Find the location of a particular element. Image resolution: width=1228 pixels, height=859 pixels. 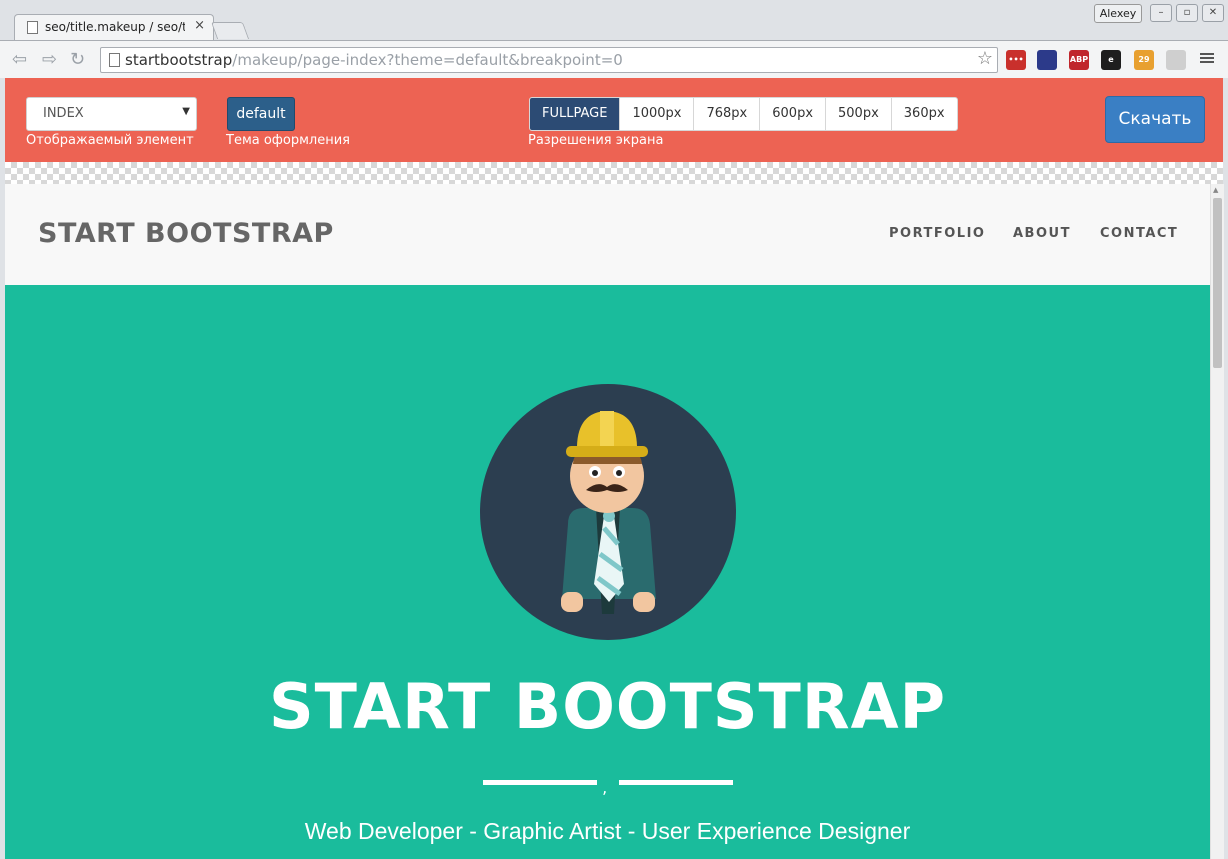

site-navbar: START BOOTSTRAP PORTFOLIO ABOUT CONTACT is located at coordinates (607, 234).